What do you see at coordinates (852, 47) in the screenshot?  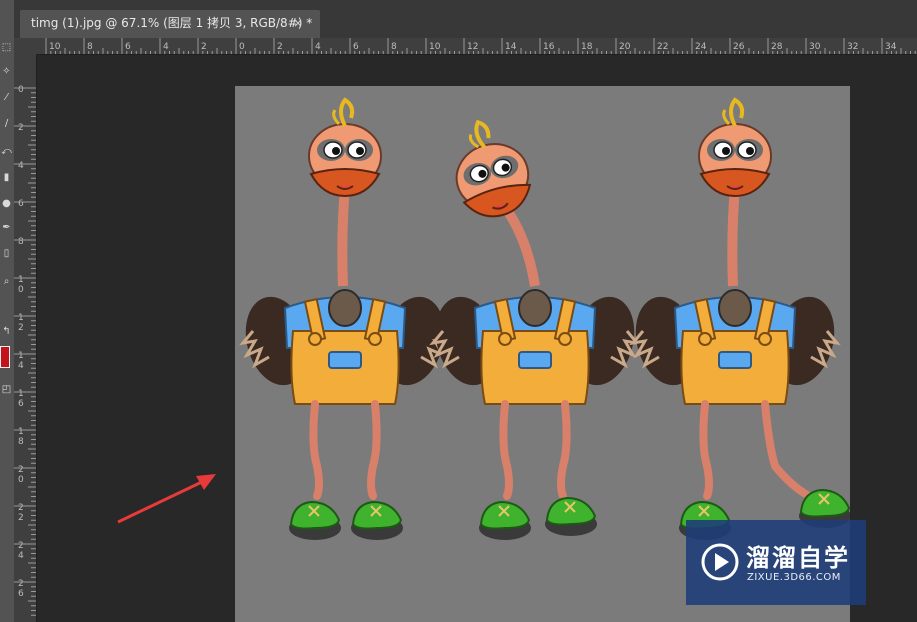 I see `ruler-h-label: 32` at bounding box center [852, 47].